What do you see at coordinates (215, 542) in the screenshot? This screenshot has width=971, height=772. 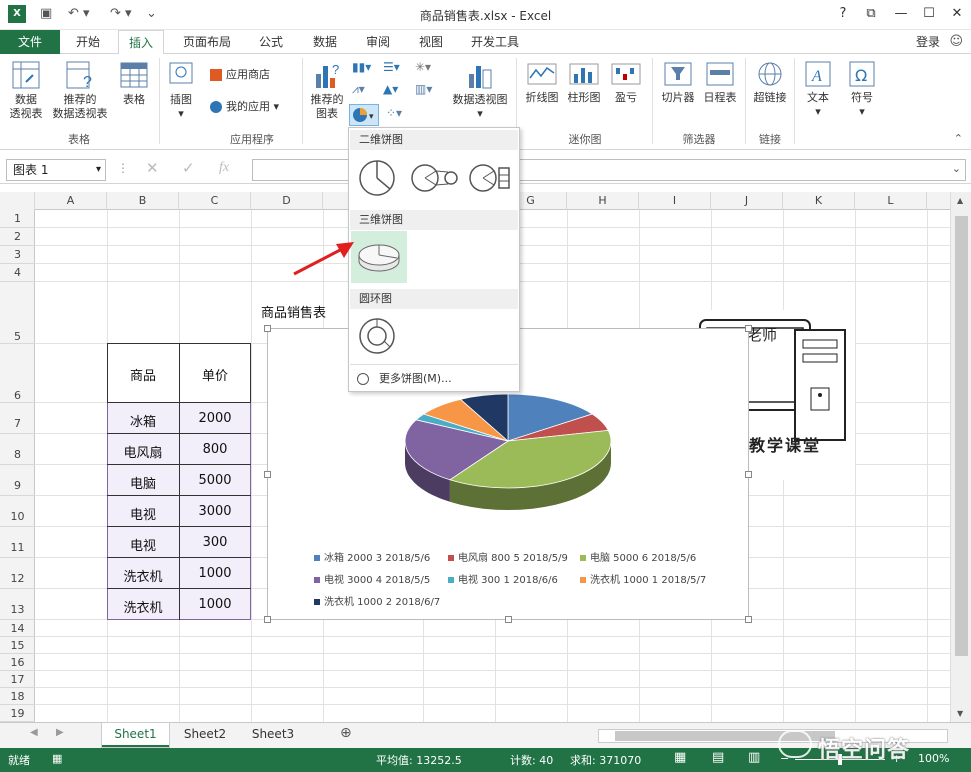 I see `table-cell: 300` at bounding box center [215, 542].